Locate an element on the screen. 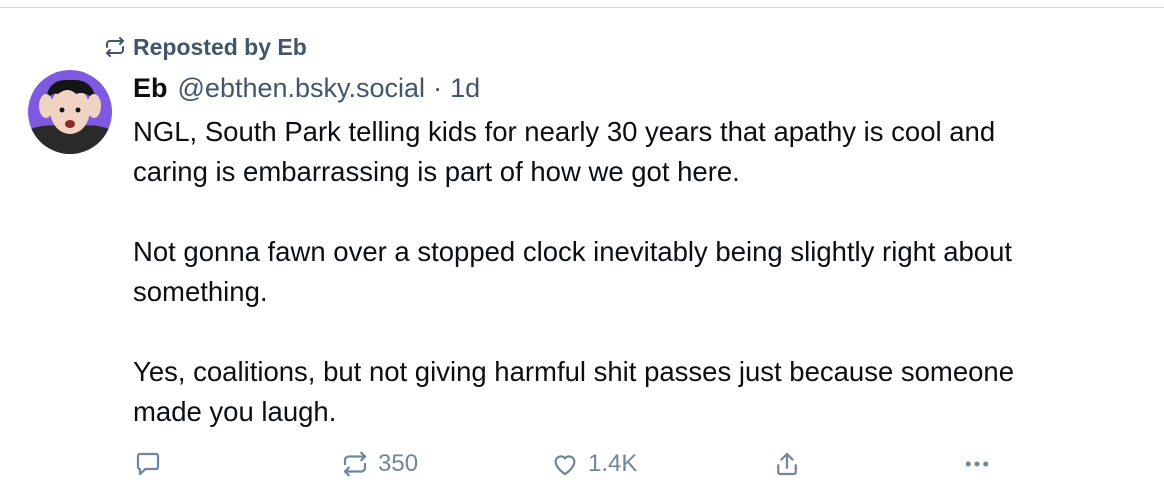 Image resolution: width=1164 pixels, height=504 pixels. repost-banner-text: Reposted by Eb is located at coordinates (220, 46).